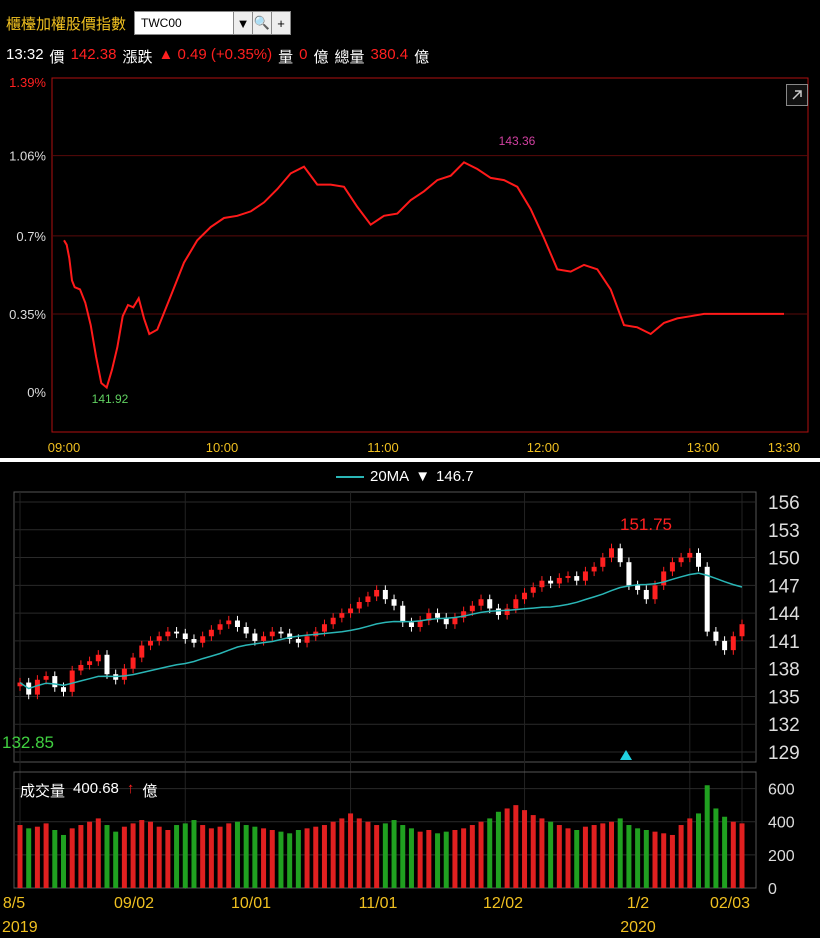 The width and height of the screenshot is (820, 938). I want to click on daily-y-tick: 135, so click(784, 697).